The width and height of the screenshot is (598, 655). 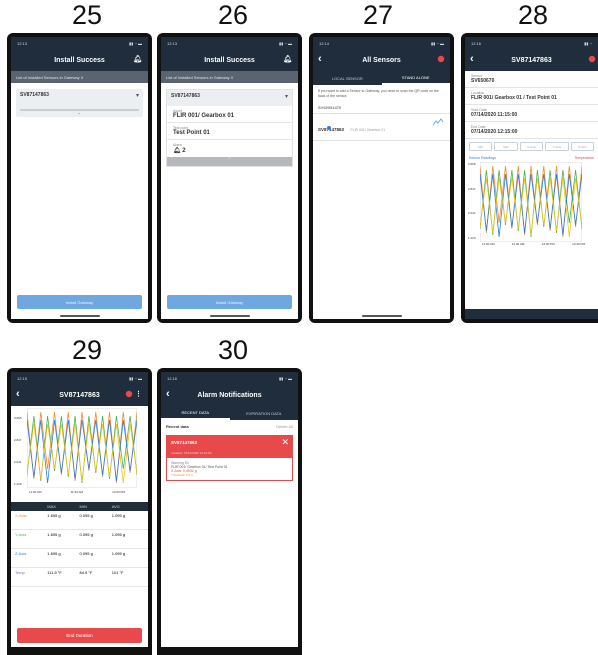 What do you see at coordinates (381, 127) in the screenshot?
I see `sensor-list-item: SV87147863 FLIR 001/ Gearbox 01` at bounding box center [381, 127].